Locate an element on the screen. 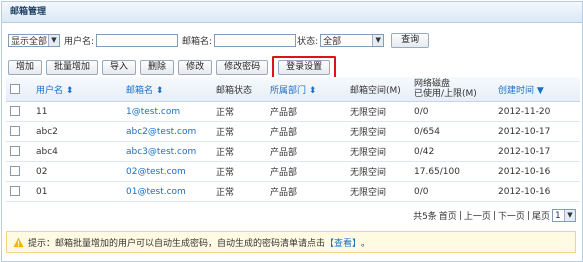  col-created: 创建时间 ▼ is located at coordinates (537, 89).